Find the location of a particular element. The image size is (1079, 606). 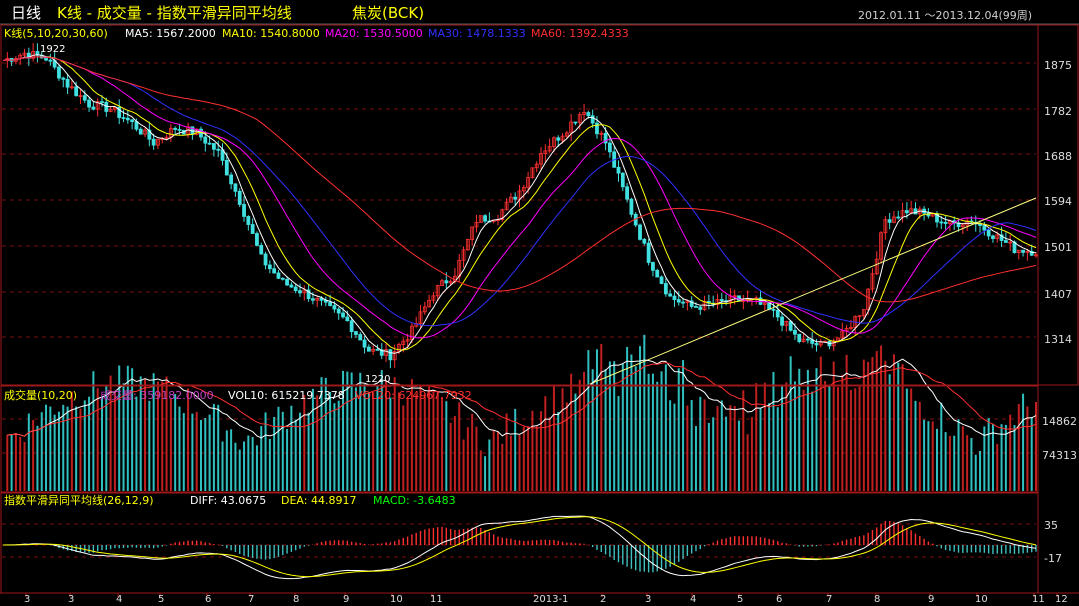

vol20-legend: VOL20: 624967.7932 is located at coordinates (413, 395).